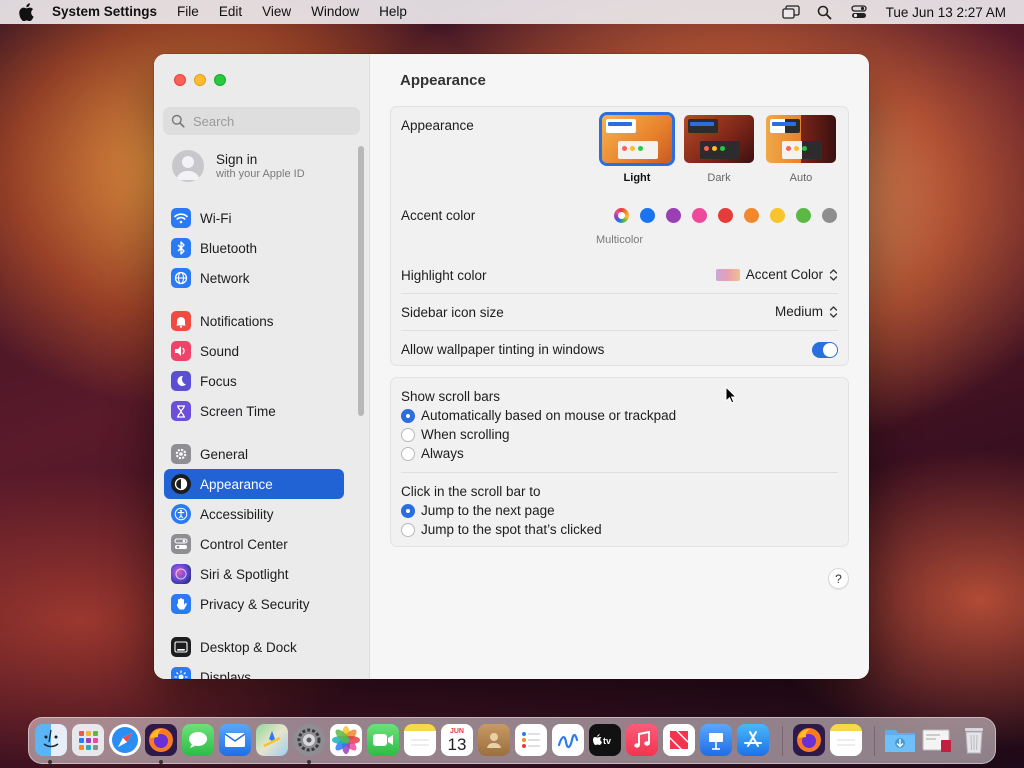 This screenshot has height=768, width=1024. I want to click on menu-file: File, so click(188, 12).